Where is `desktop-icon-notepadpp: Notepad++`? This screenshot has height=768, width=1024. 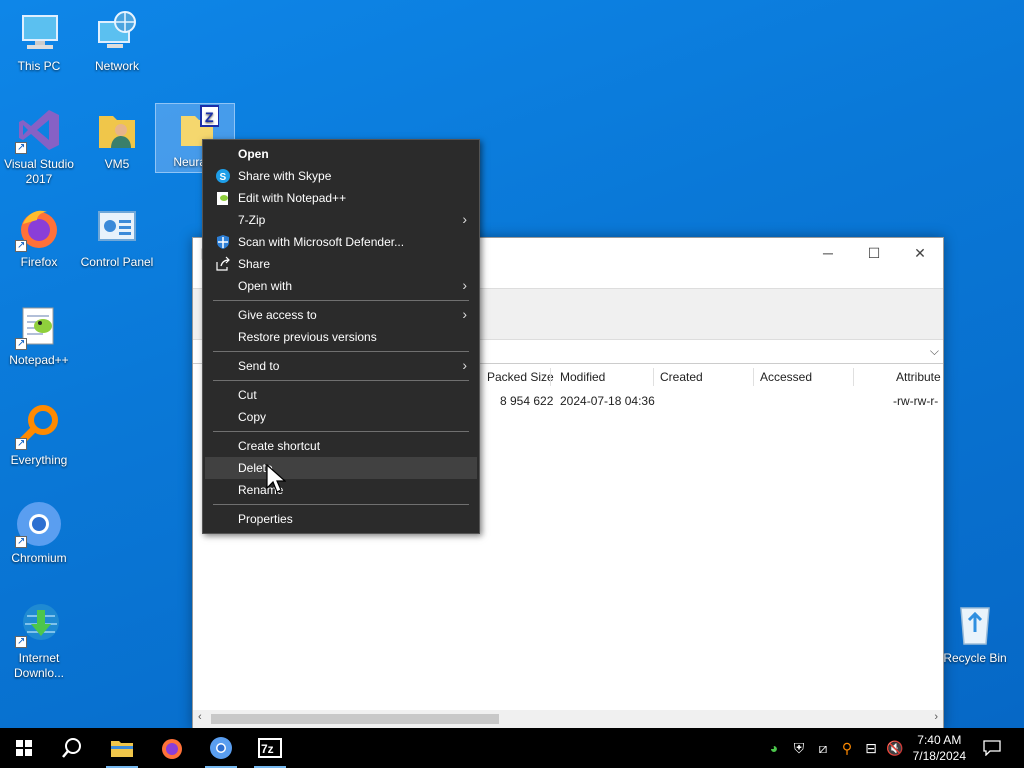 desktop-icon-notepadpp: Notepad++ is located at coordinates (39, 335).